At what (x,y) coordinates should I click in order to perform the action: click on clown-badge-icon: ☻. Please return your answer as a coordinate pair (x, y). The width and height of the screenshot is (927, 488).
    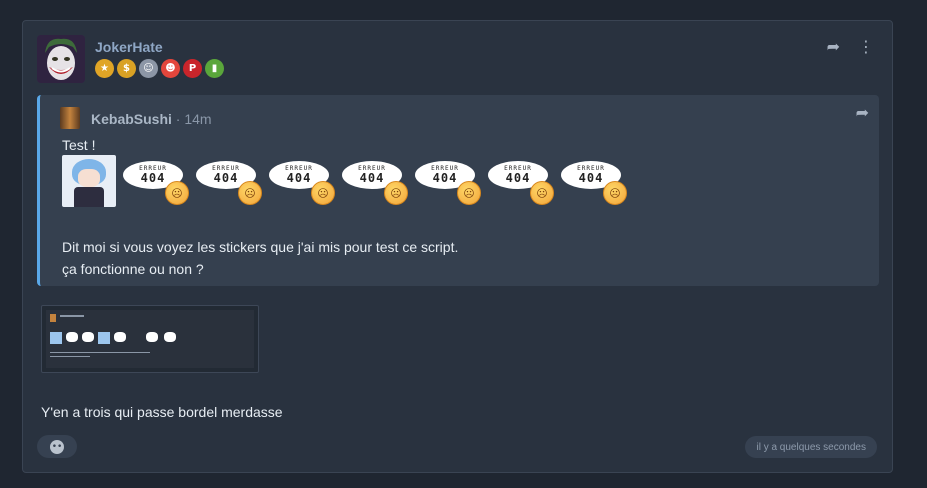
    Looking at the image, I should click on (170, 68).